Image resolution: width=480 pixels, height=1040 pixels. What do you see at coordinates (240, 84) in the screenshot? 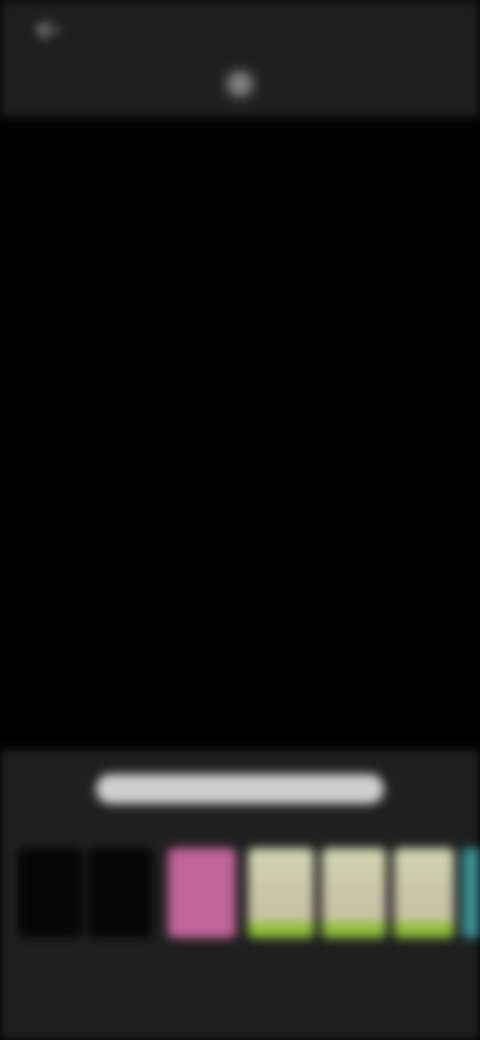
I see `sparkle-icon` at bounding box center [240, 84].